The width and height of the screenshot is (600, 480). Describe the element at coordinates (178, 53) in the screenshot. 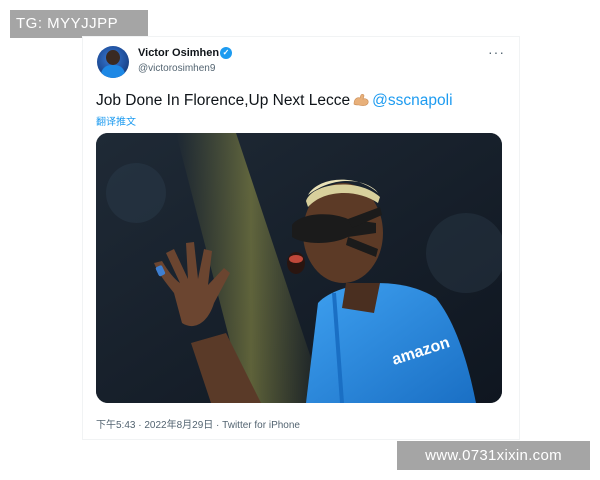

I see `author-name: Victor Osimhen` at that location.